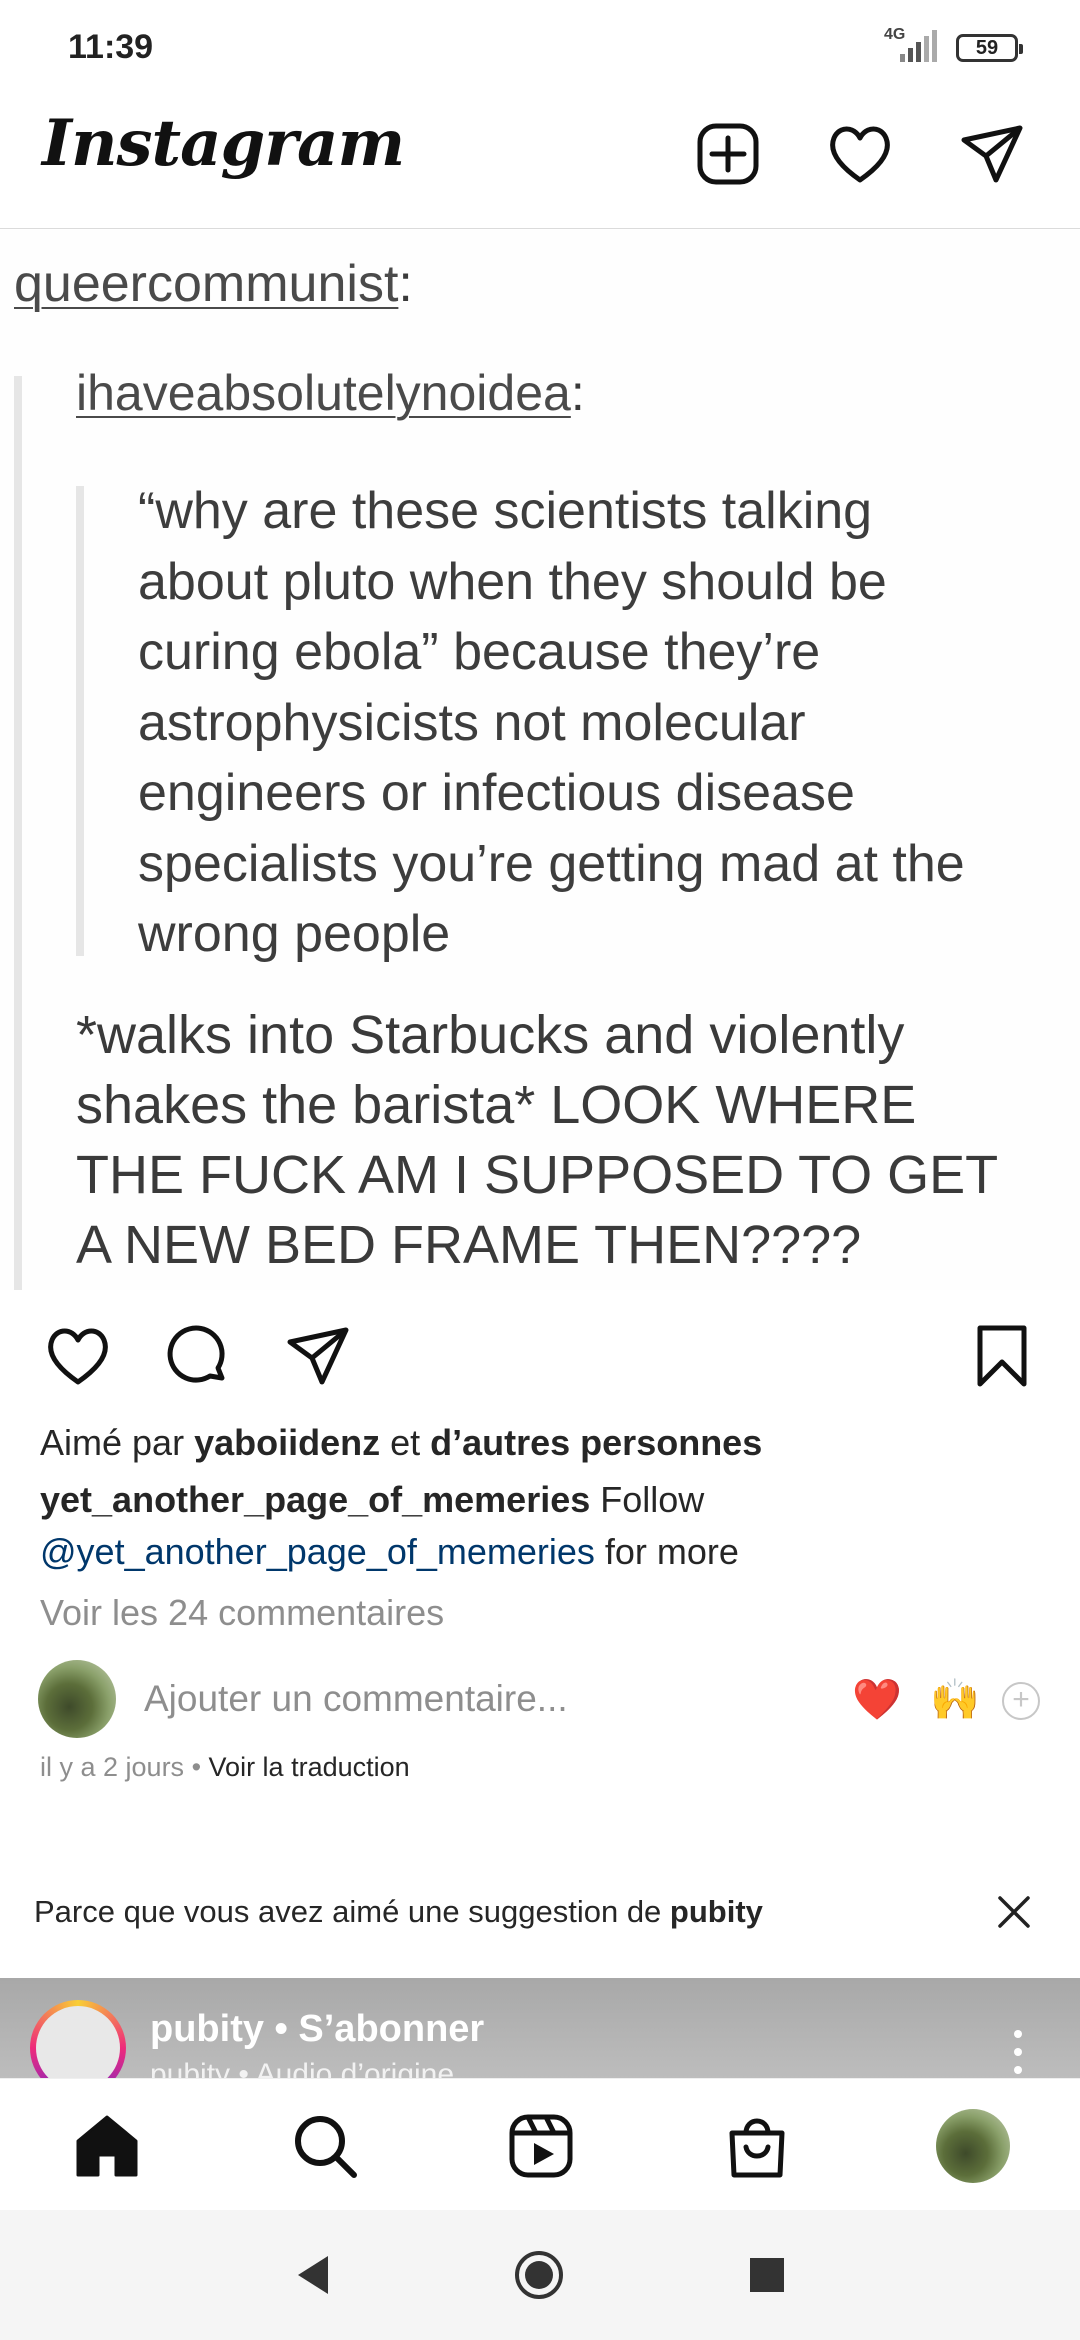  Describe the element at coordinates (318, 1356) in the screenshot. I see `share-icon` at that location.